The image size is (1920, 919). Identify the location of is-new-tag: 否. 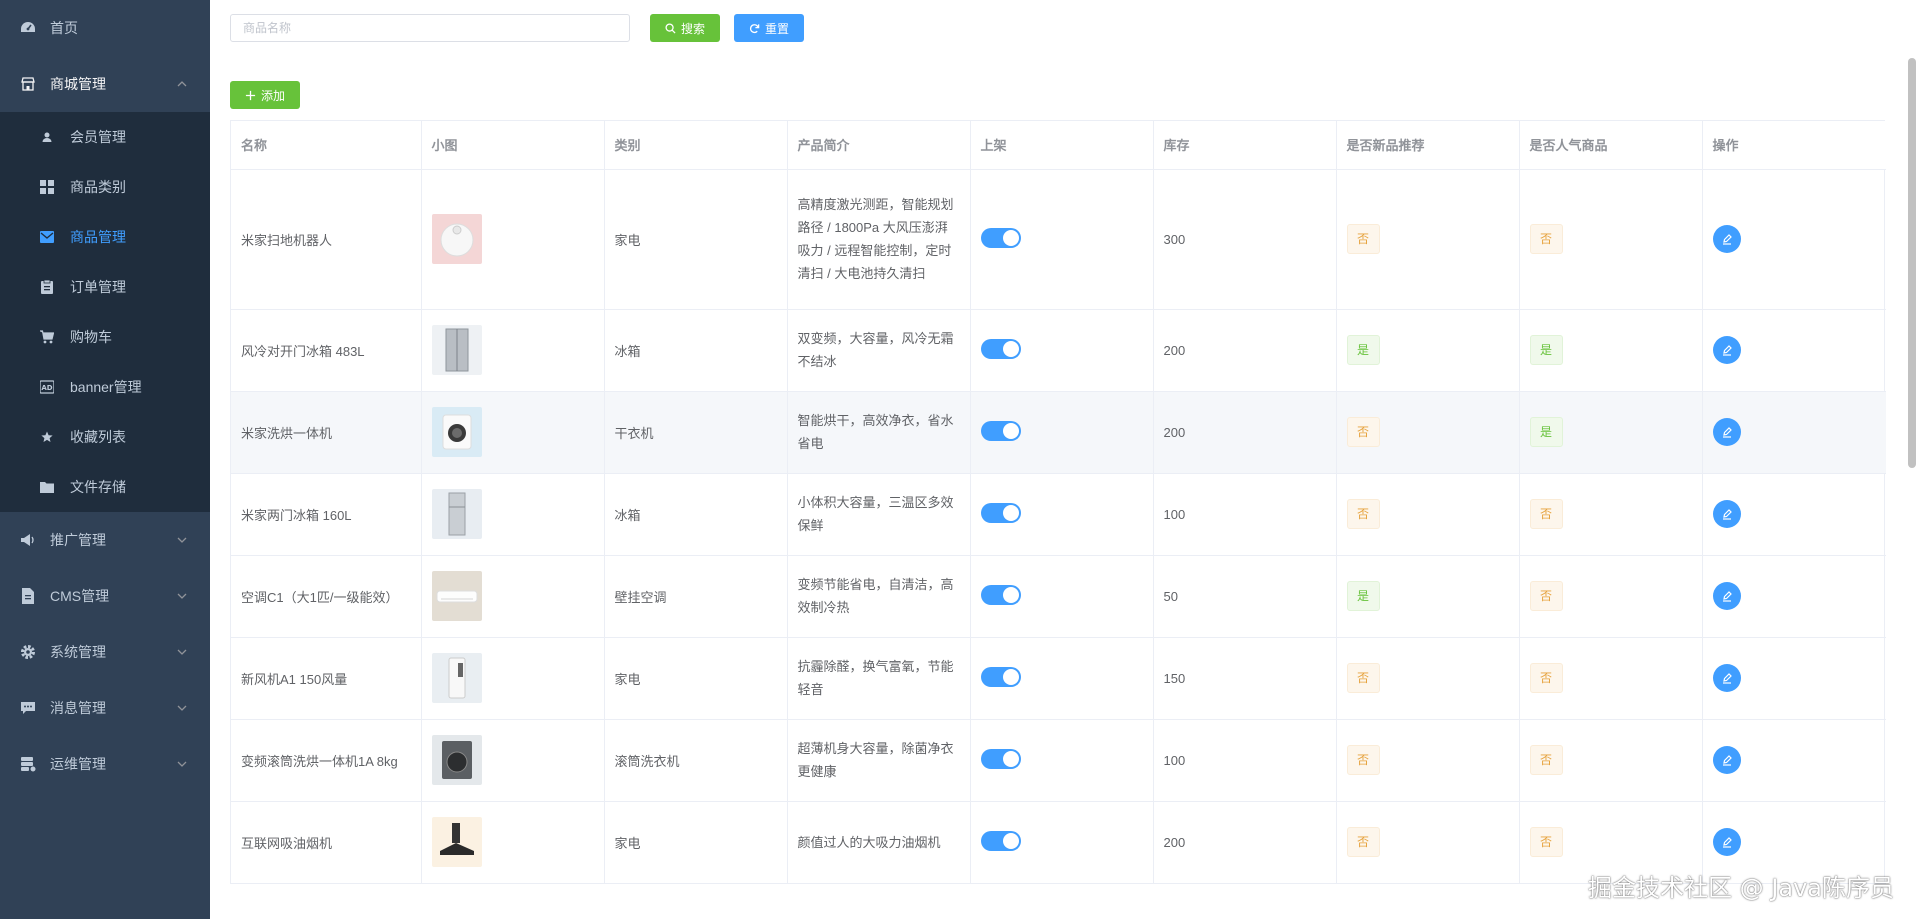
(1363, 842).